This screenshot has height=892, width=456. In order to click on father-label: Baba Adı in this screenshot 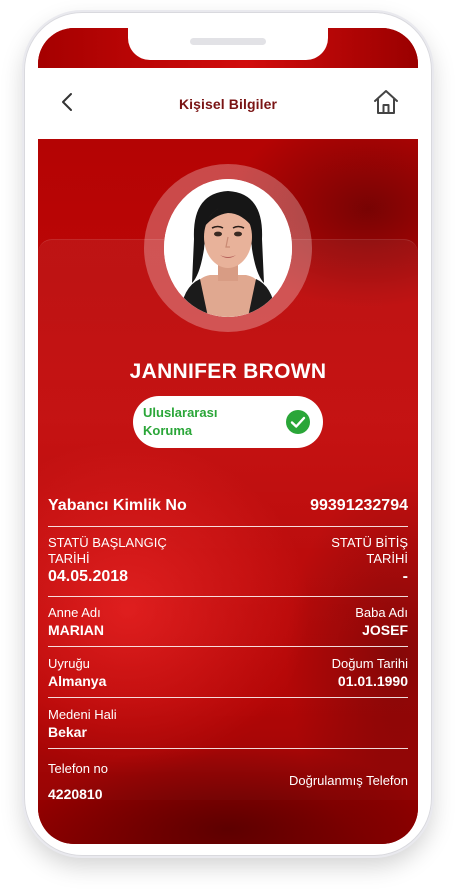, I will do `click(381, 612)`.